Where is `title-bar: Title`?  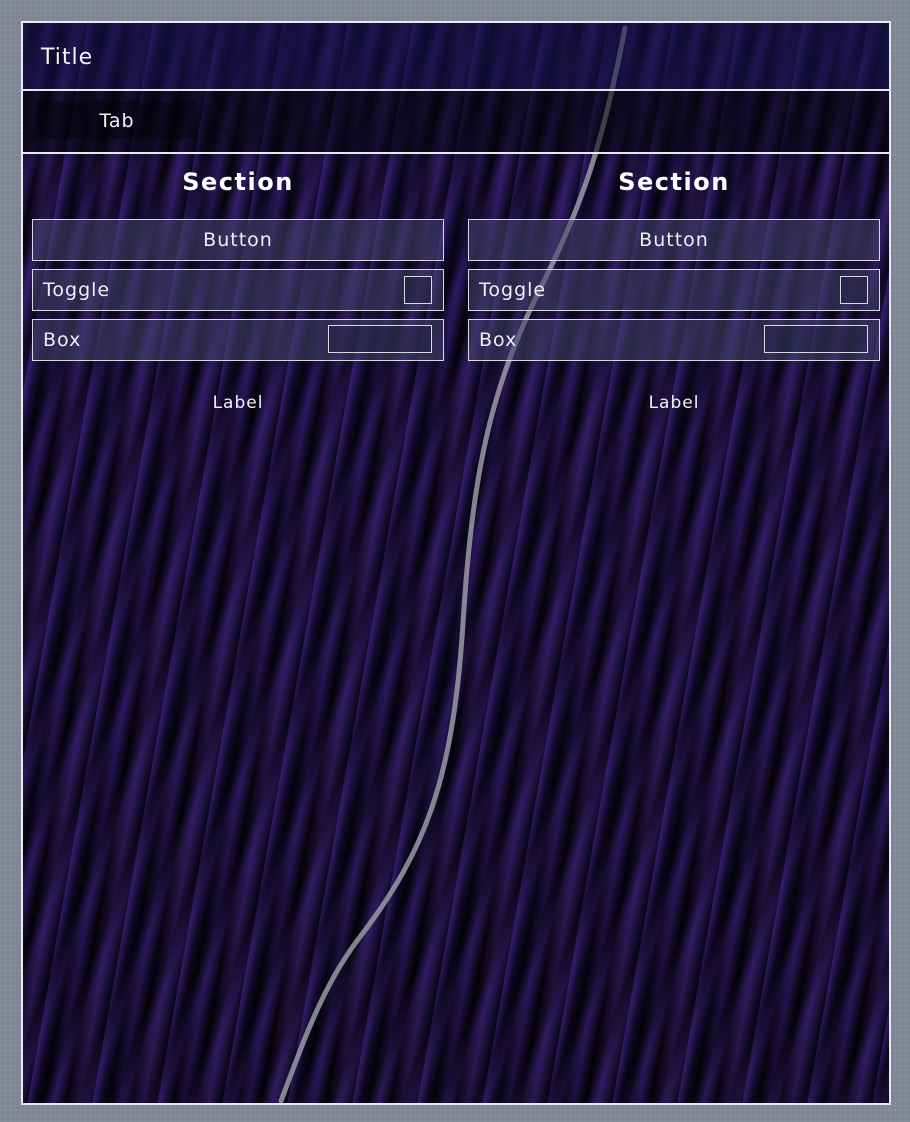
title-bar: Title is located at coordinates (456, 57).